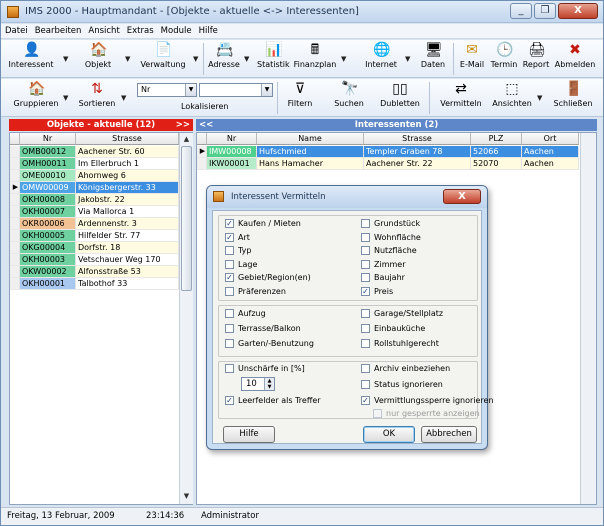 The height and width of the screenshot is (526, 604). Describe the element at coordinates (300, 98) in the screenshot. I see `filtern-button: ⊽ Filtern` at that location.